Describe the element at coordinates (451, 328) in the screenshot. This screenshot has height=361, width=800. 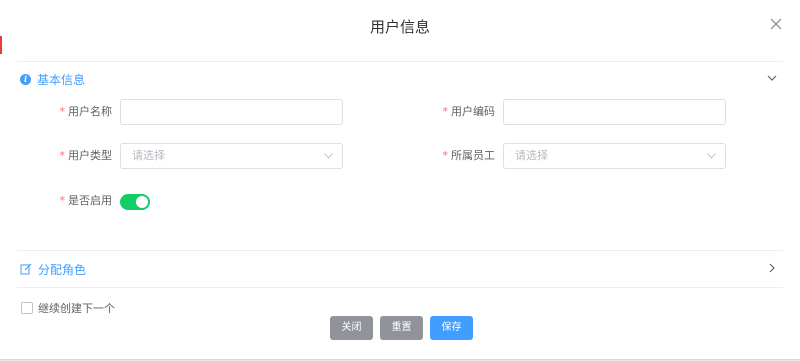
I see `save-button: 保存` at that location.